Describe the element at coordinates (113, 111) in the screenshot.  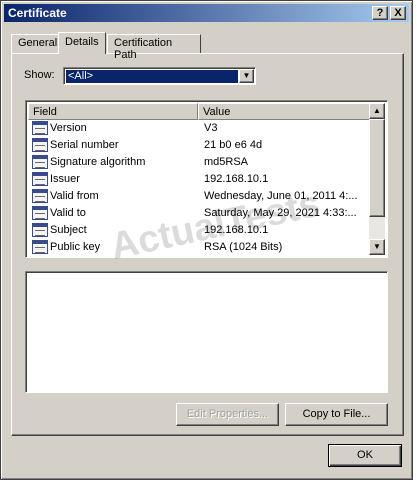
I see `column-header-field: Field` at that location.